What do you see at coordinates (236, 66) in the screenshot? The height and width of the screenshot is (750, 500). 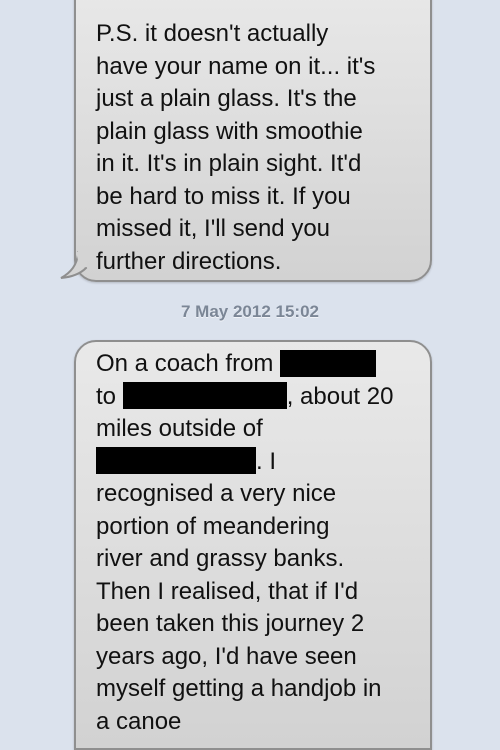 I see `message-text-line: have your name on it... it's` at bounding box center [236, 66].